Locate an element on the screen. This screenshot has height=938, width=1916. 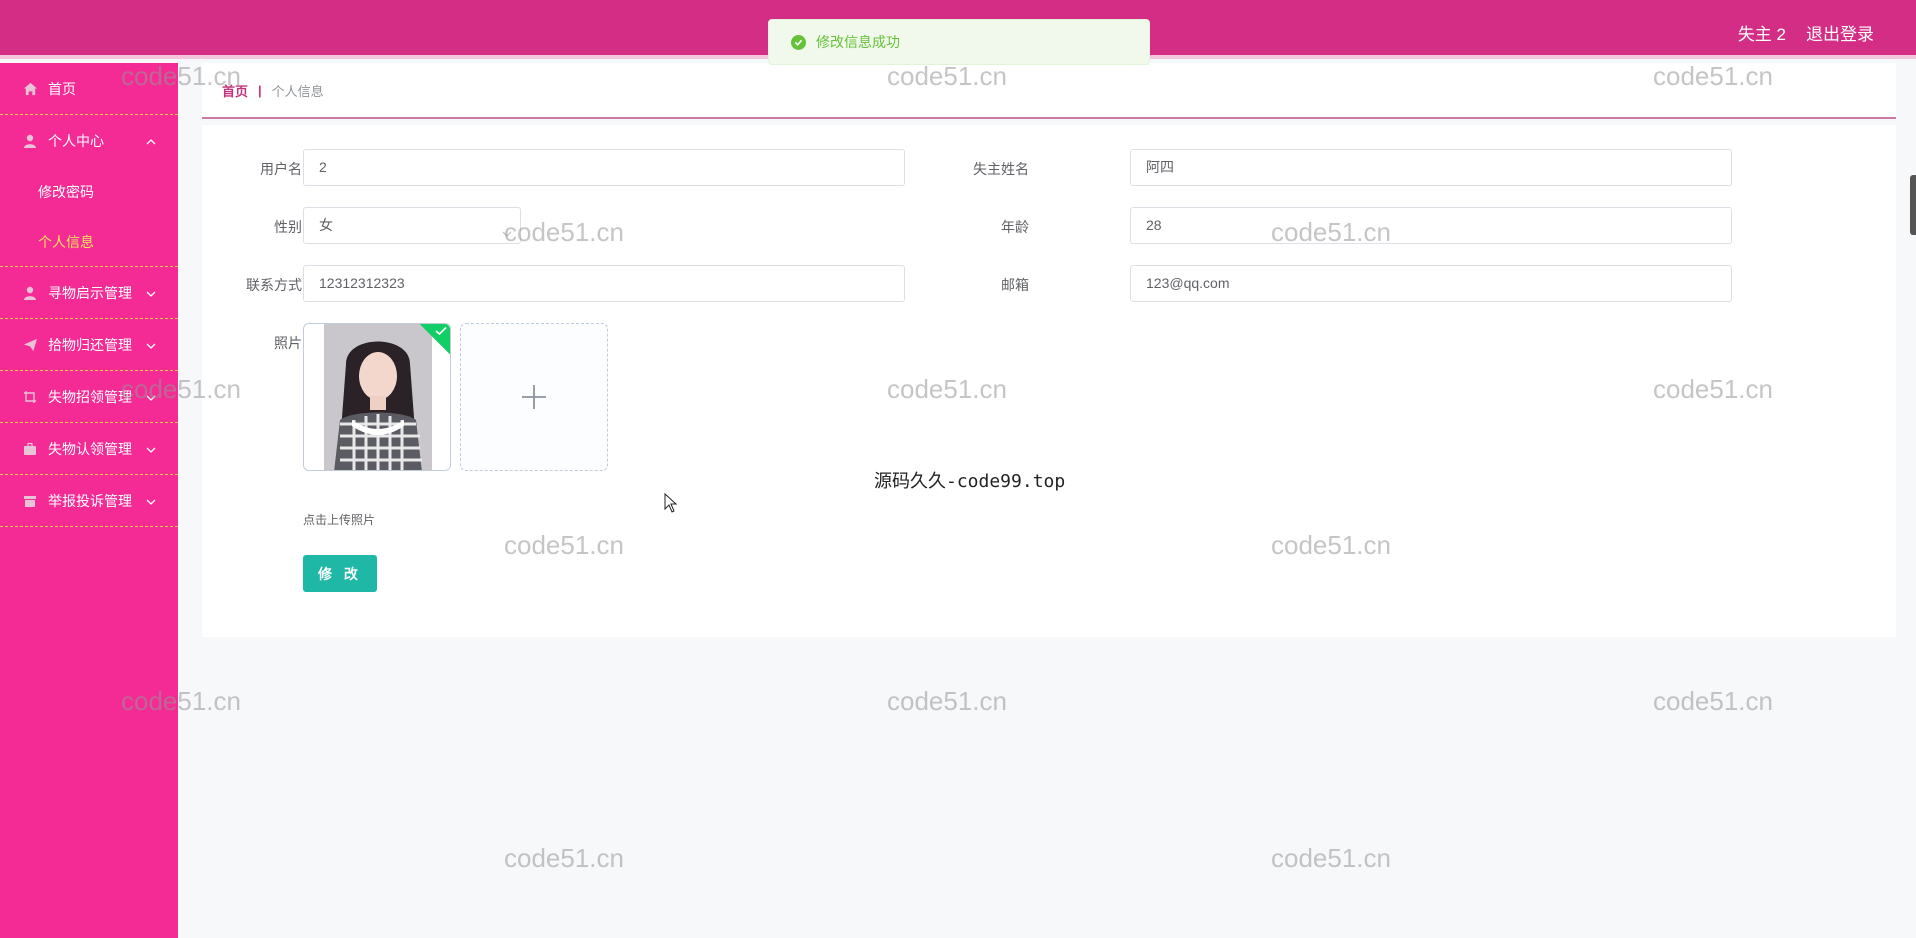
gender-value: 女 is located at coordinates (326, 225).